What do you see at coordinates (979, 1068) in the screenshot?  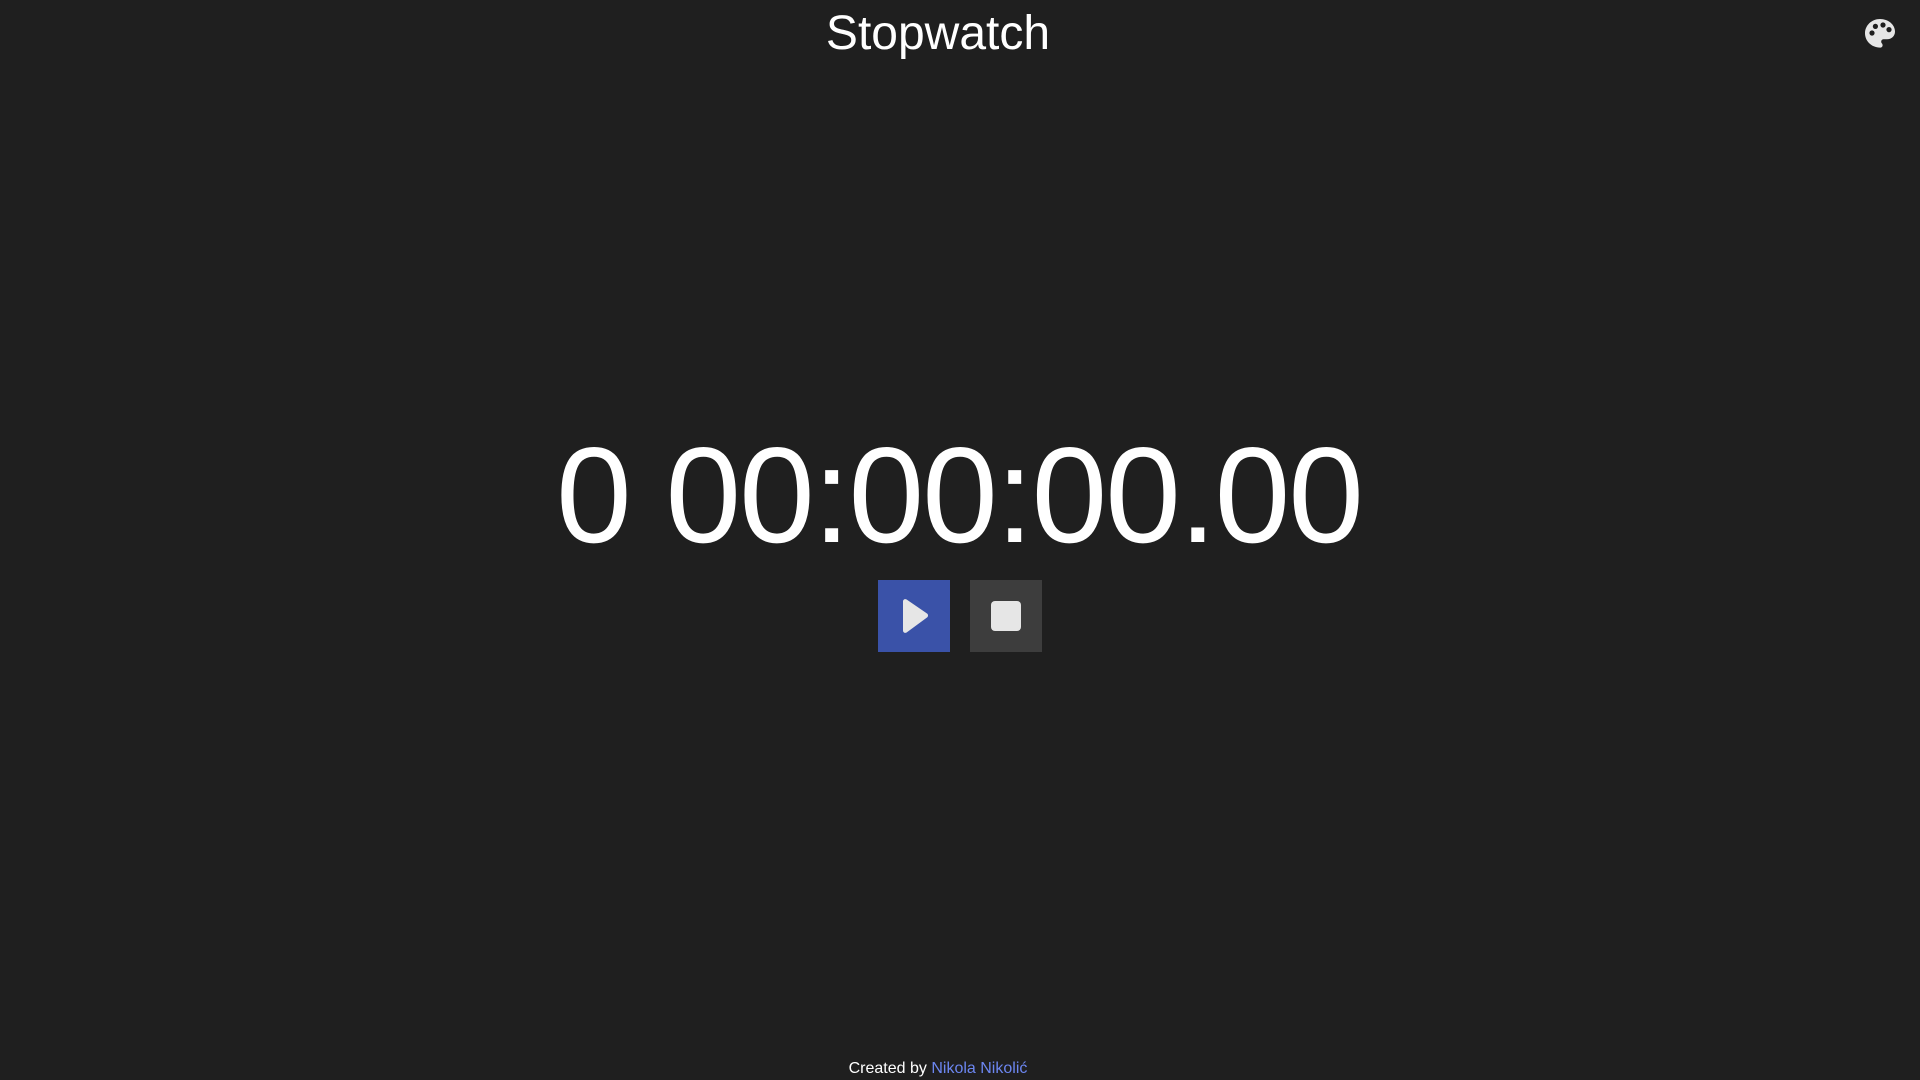 I see `author-link: Nikola Nikolić` at bounding box center [979, 1068].